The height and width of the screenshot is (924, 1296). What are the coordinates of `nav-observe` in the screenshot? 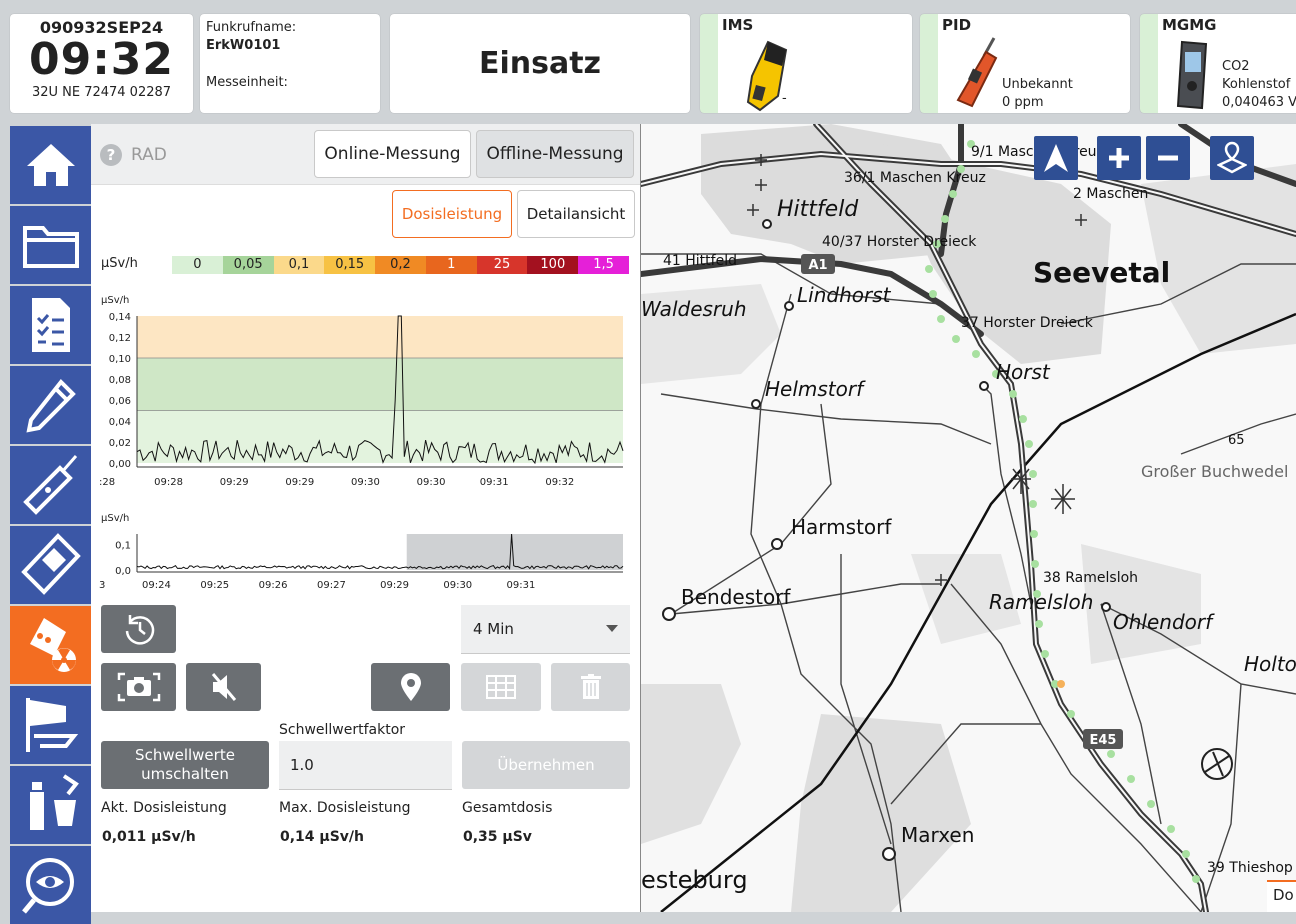 It's located at (50, 885).